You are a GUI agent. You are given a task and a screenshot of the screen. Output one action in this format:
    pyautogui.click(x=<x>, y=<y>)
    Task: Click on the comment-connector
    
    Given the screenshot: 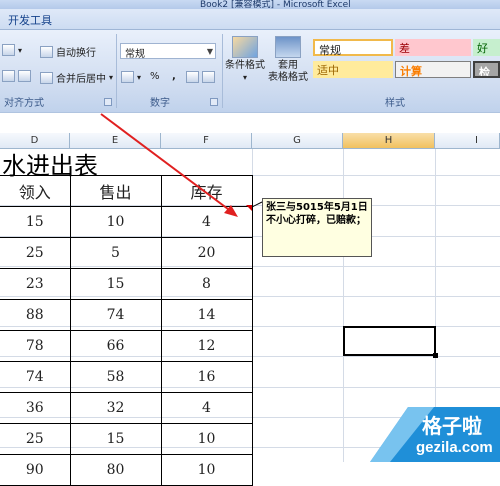 What is the action you would take?
    pyautogui.click(x=257, y=204)
    